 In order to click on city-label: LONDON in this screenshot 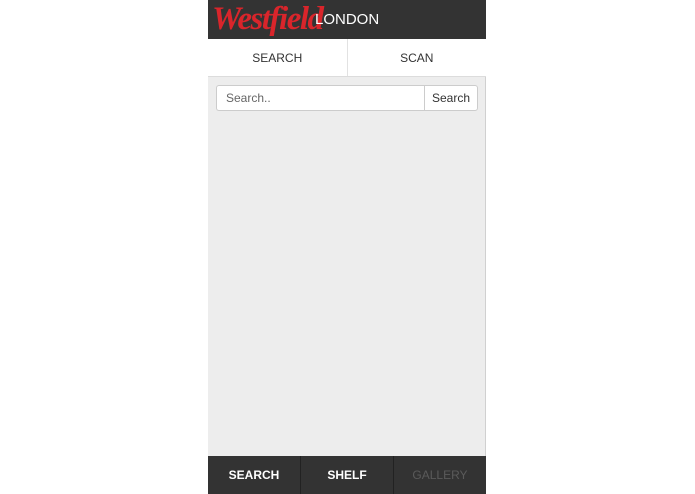, I will do `click(347, 19)`.